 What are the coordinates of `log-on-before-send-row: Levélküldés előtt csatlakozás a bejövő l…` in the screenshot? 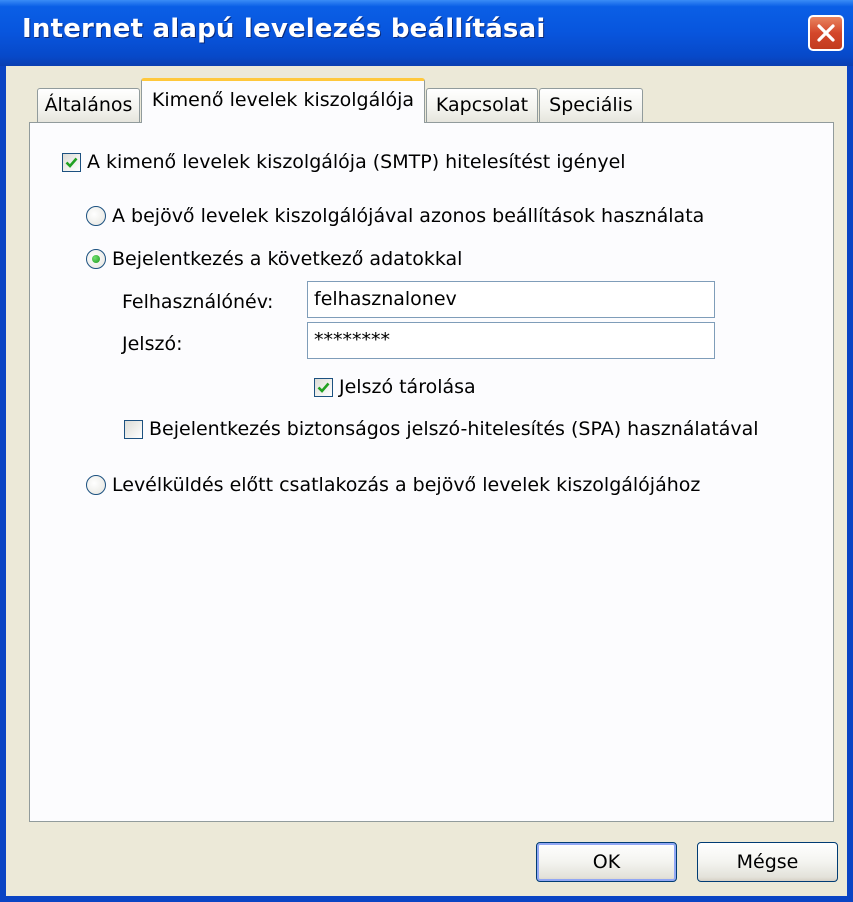 It's located at (393, 485).